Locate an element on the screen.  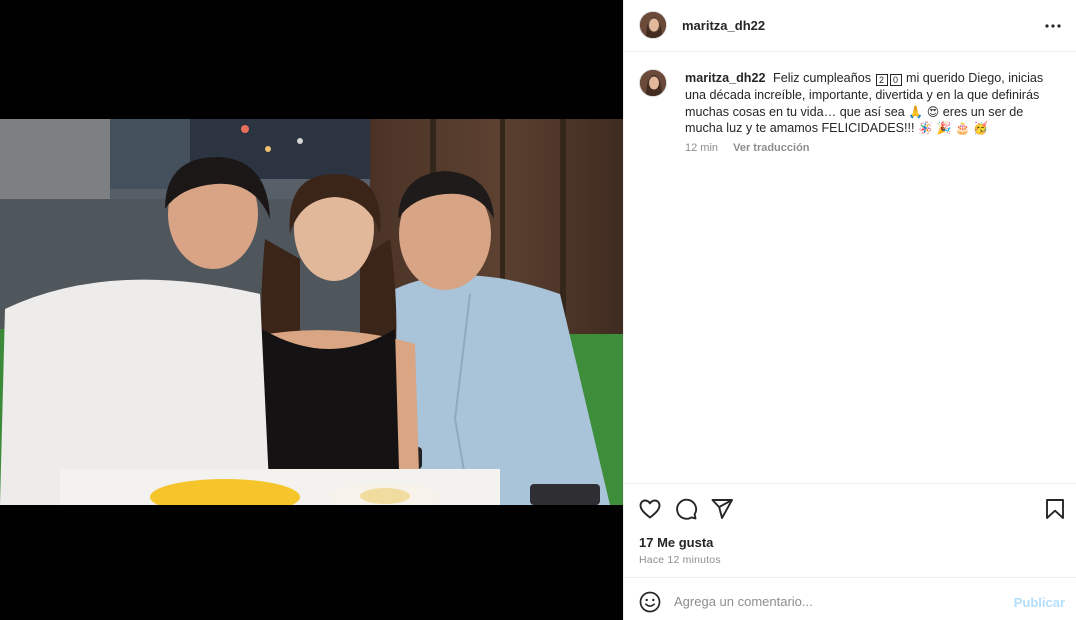
comment-composer: Publicar is located at coordinates (850, 598).